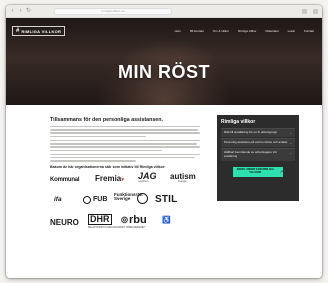 This screenshot has width=328, height=283. Describe the element at coordinates (142, 198) in the screenshot. I see `circle-icon` at that location.